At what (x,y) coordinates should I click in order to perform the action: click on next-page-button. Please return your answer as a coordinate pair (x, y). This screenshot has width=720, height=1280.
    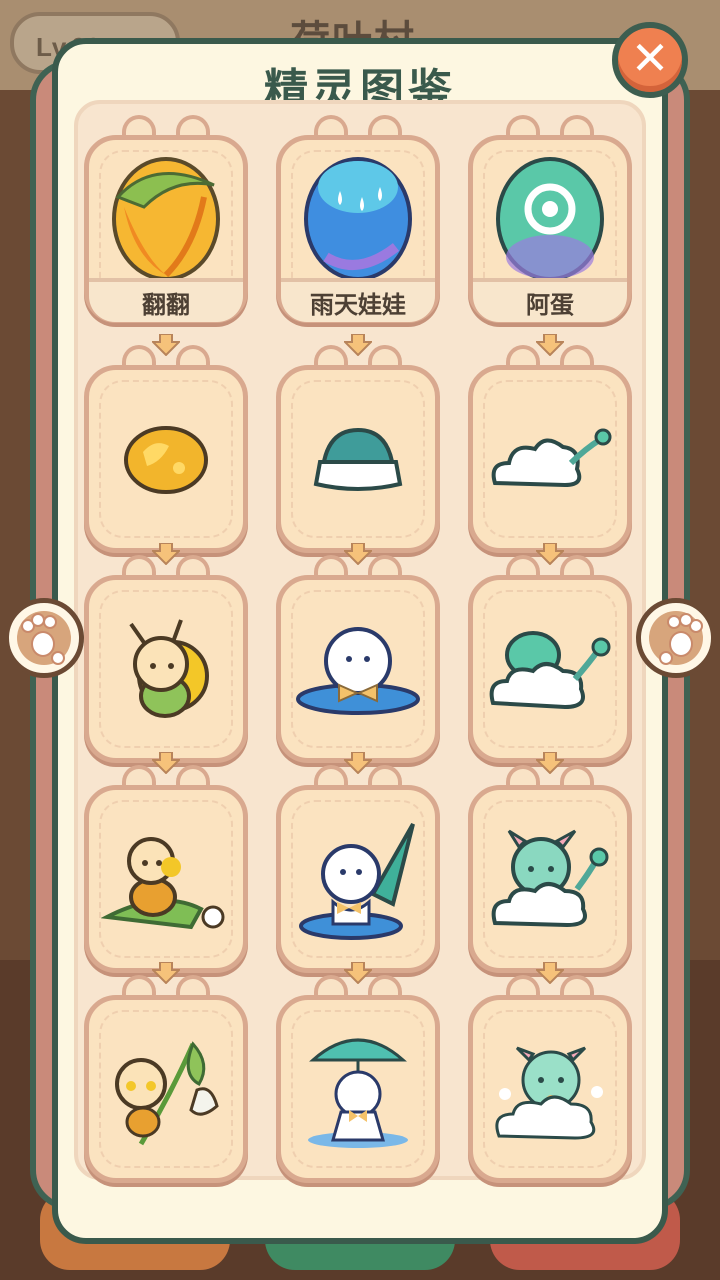
    Looking at the image, I should click on (676, 638).